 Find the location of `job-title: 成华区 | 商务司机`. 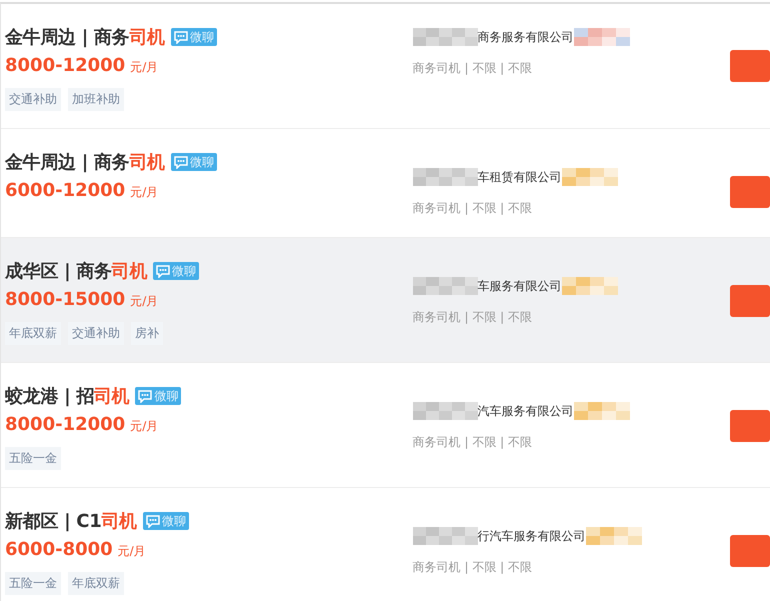

job-title: 成华区 | 商务司机 is located at coordinates (76, 271).